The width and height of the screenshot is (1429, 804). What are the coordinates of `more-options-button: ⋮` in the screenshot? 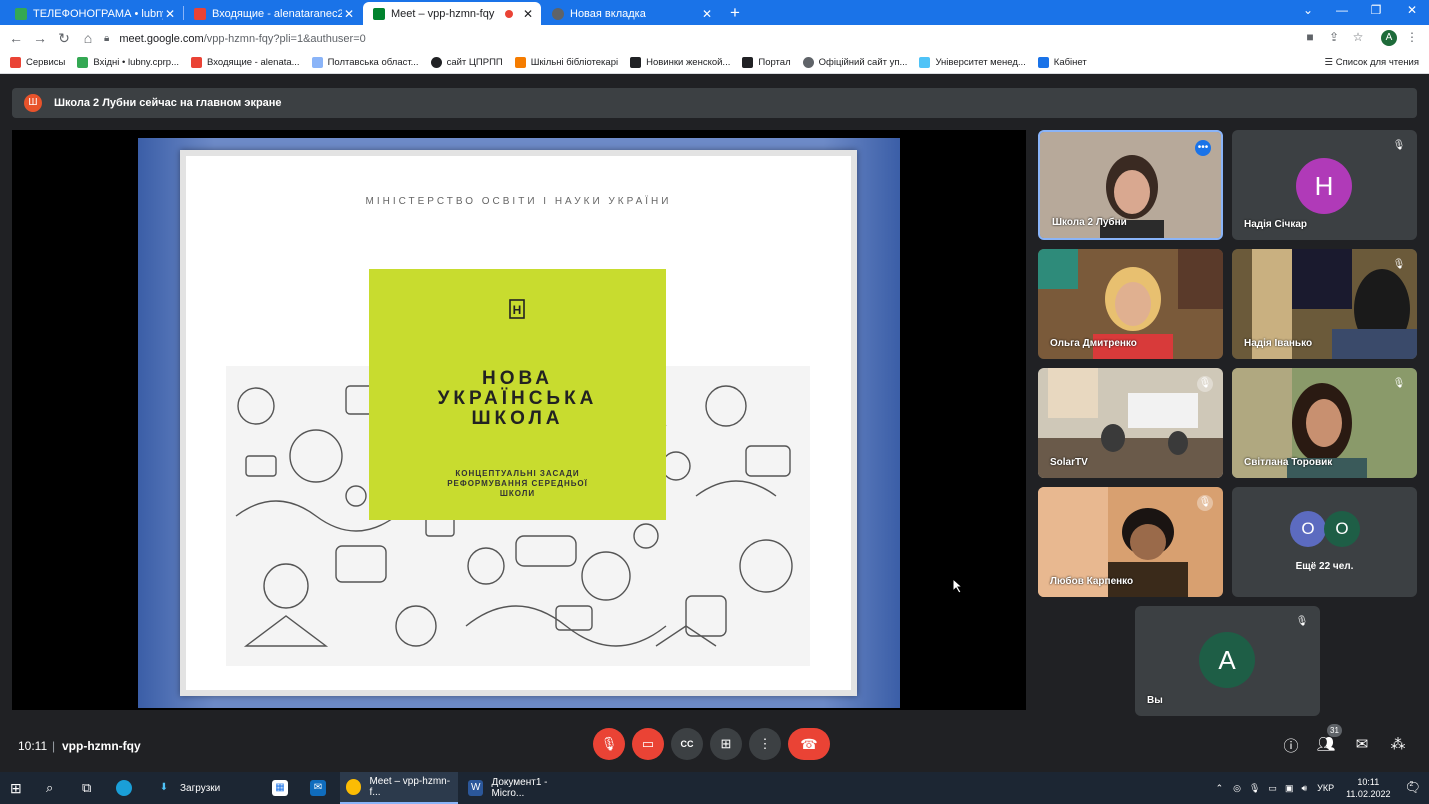 It's located at (765, 744).